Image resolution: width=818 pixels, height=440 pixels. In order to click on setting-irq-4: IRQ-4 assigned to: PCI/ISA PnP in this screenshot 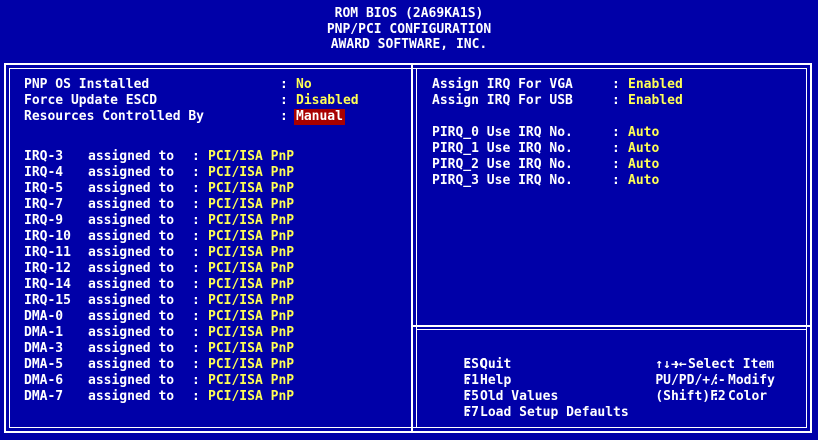, I will do `click(214, 173)`.